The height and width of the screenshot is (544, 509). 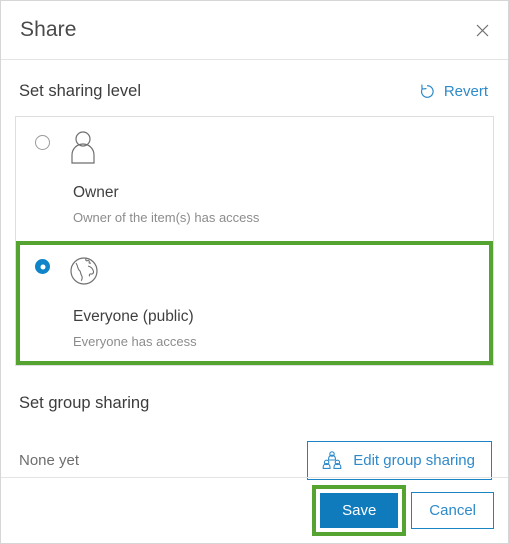 I want to click on section-title-sharing-level: Set sharing level, so click(x=80, y=90).